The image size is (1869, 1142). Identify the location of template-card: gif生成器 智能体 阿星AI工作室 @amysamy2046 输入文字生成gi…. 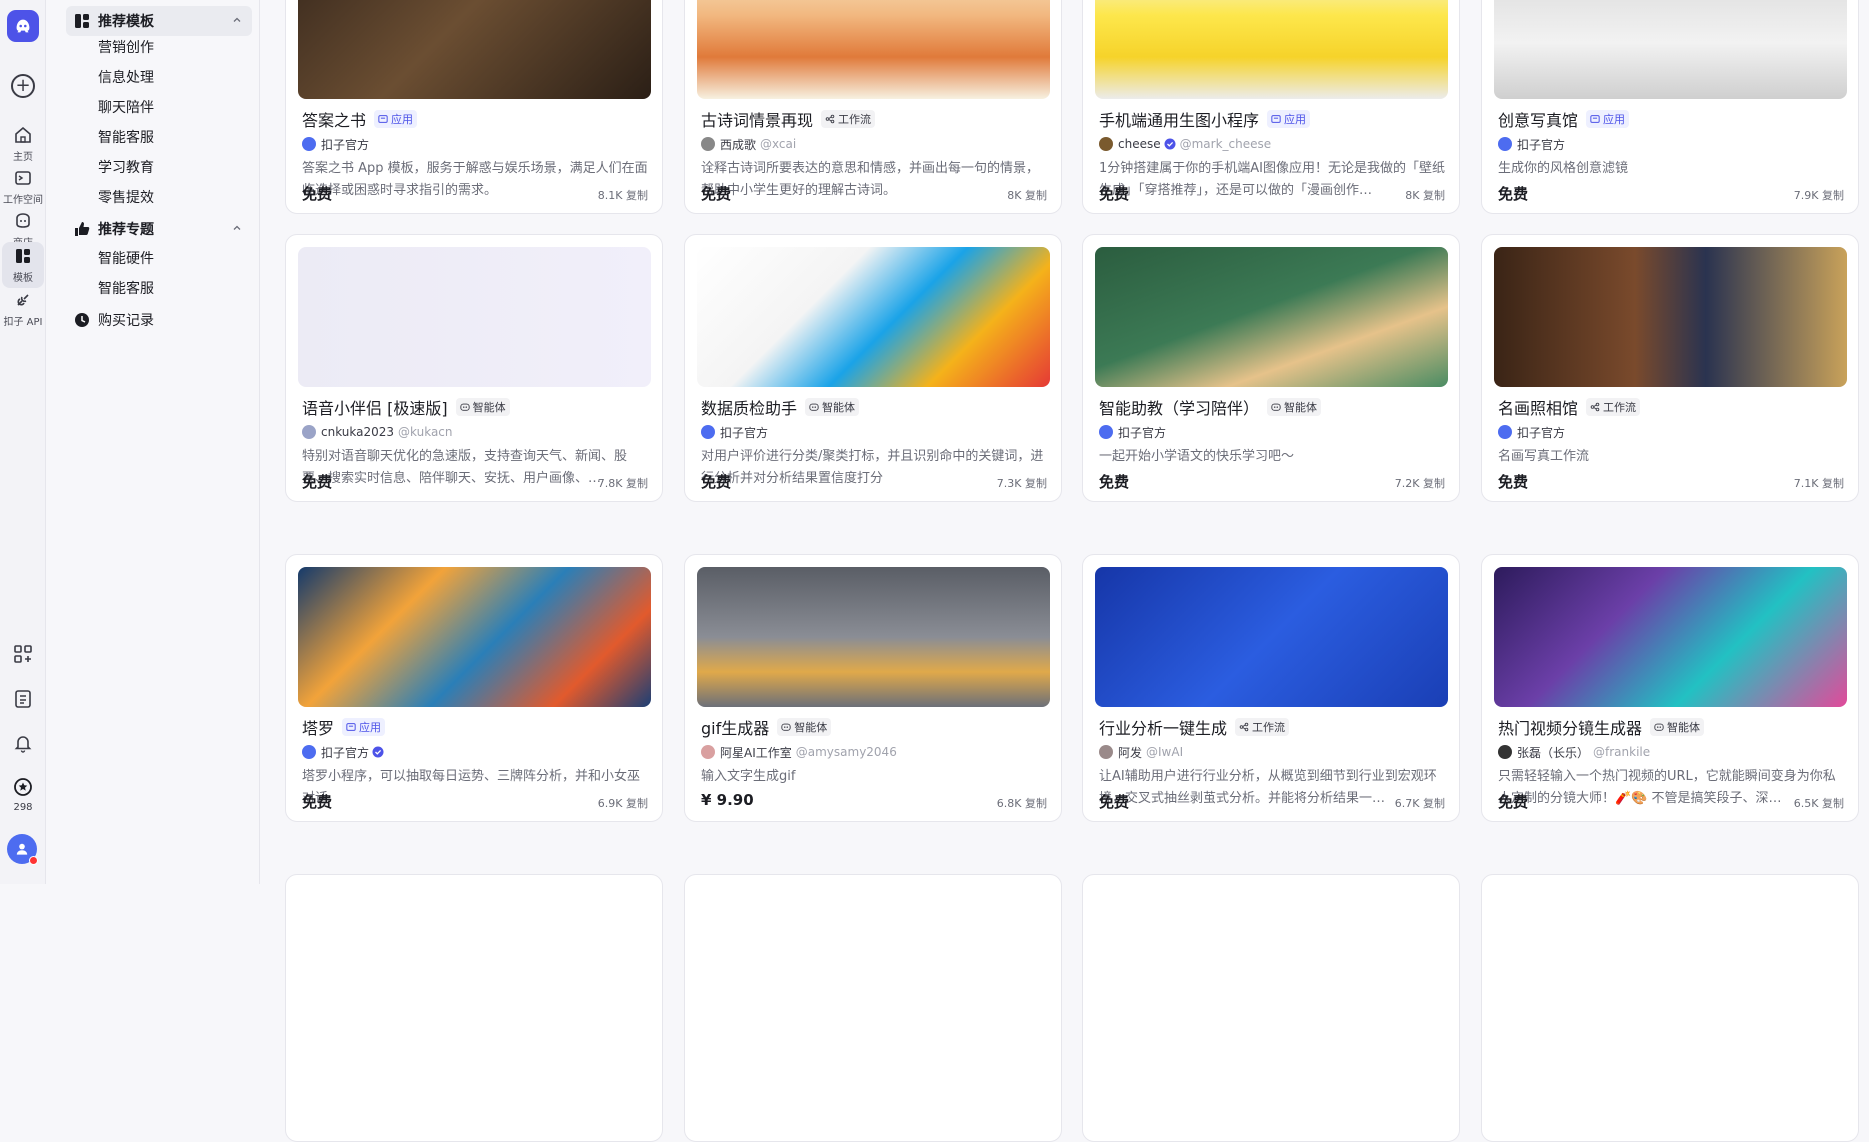
(873, 688).